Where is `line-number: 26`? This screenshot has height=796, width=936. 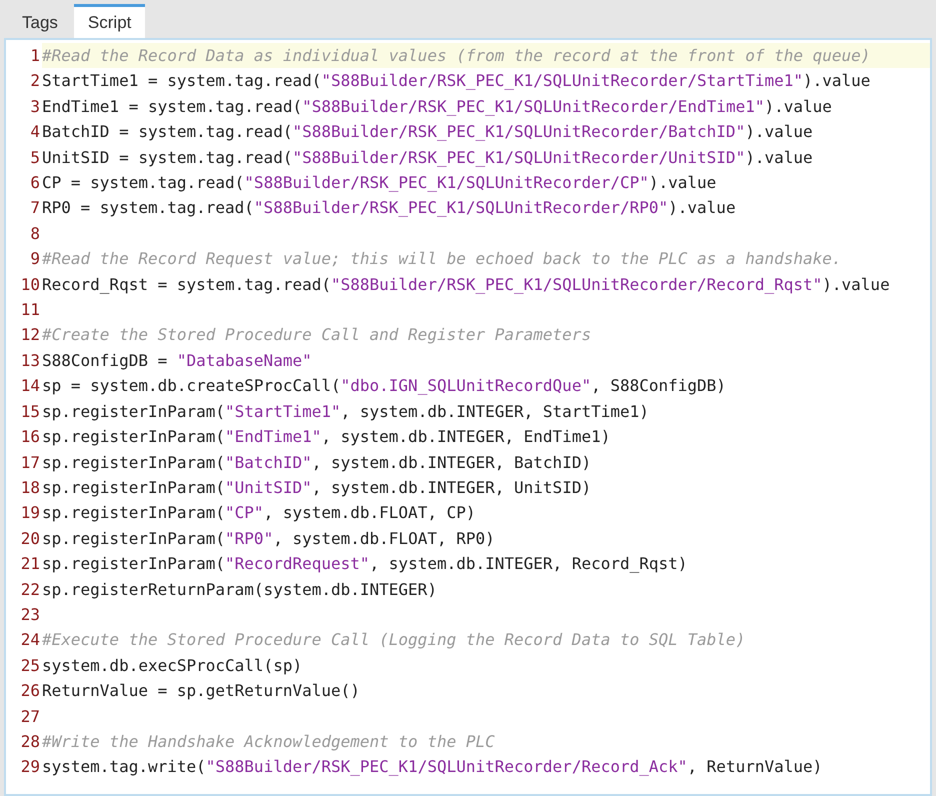 line-number: 26 is located at coordinates (30, 691).